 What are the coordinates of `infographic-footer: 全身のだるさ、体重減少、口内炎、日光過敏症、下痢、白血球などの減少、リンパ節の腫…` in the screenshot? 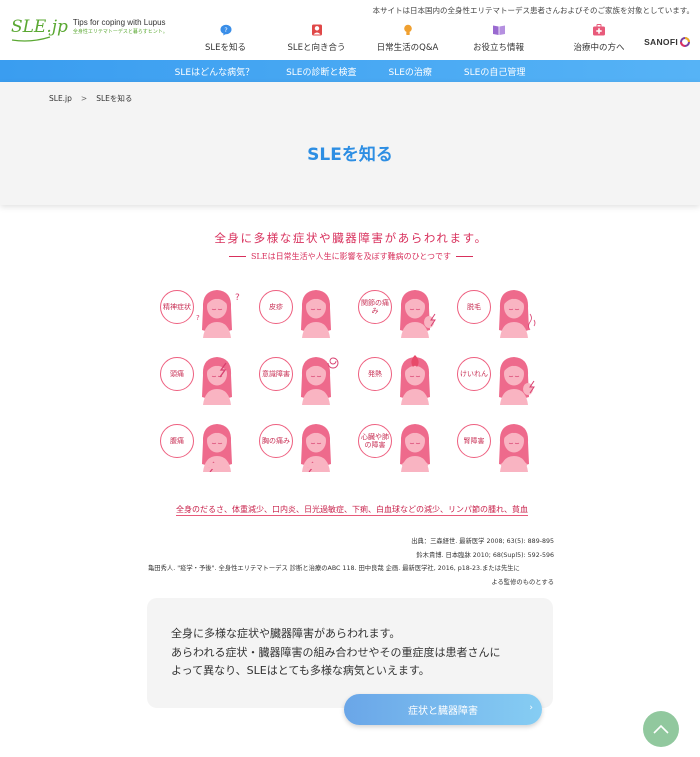 It's located at (352, 510).